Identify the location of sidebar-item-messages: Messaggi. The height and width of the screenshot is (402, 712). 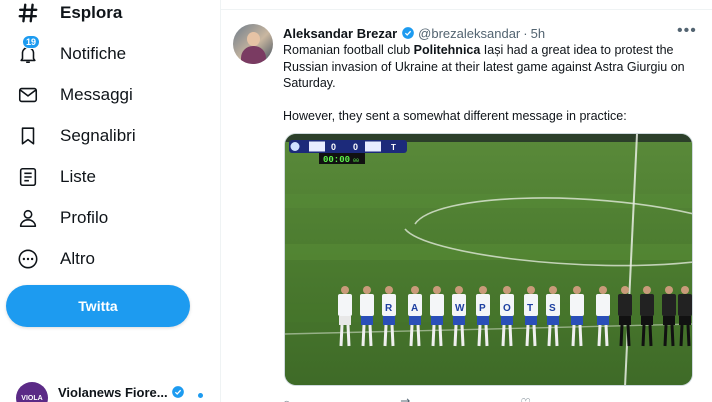
(71, 95).